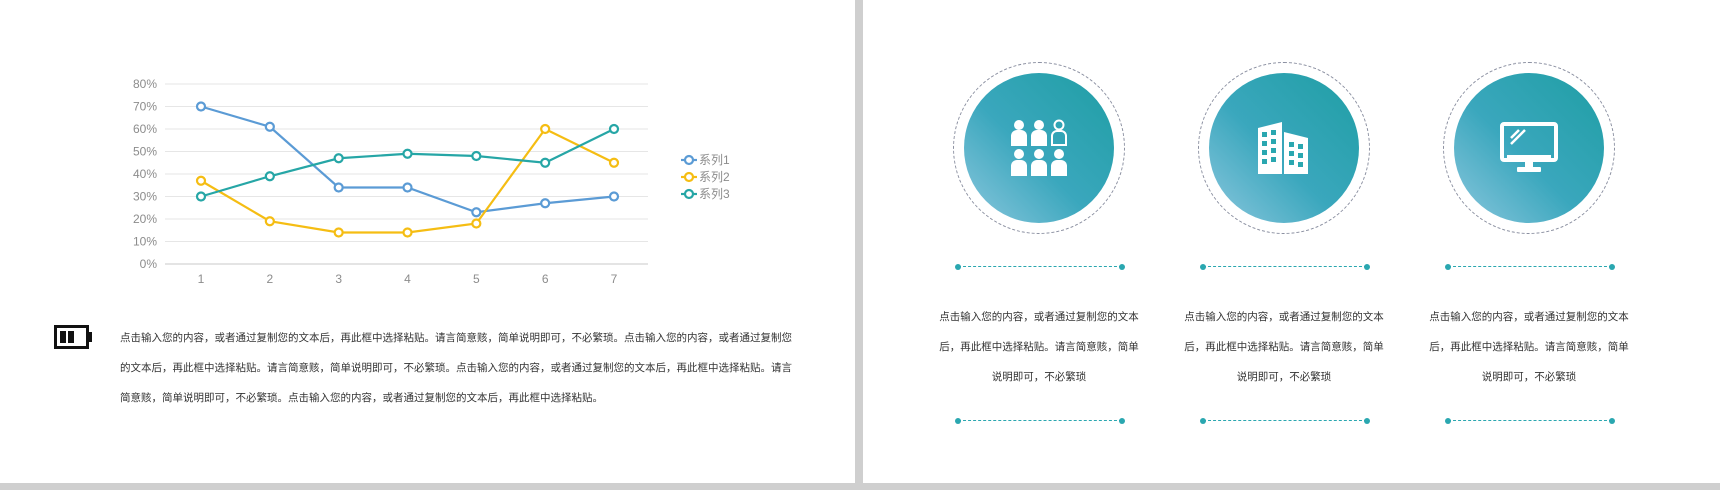 The height and width of the screenshot is (490, 1720). I want to click on x-tick-label: 5, so click(476, 279).